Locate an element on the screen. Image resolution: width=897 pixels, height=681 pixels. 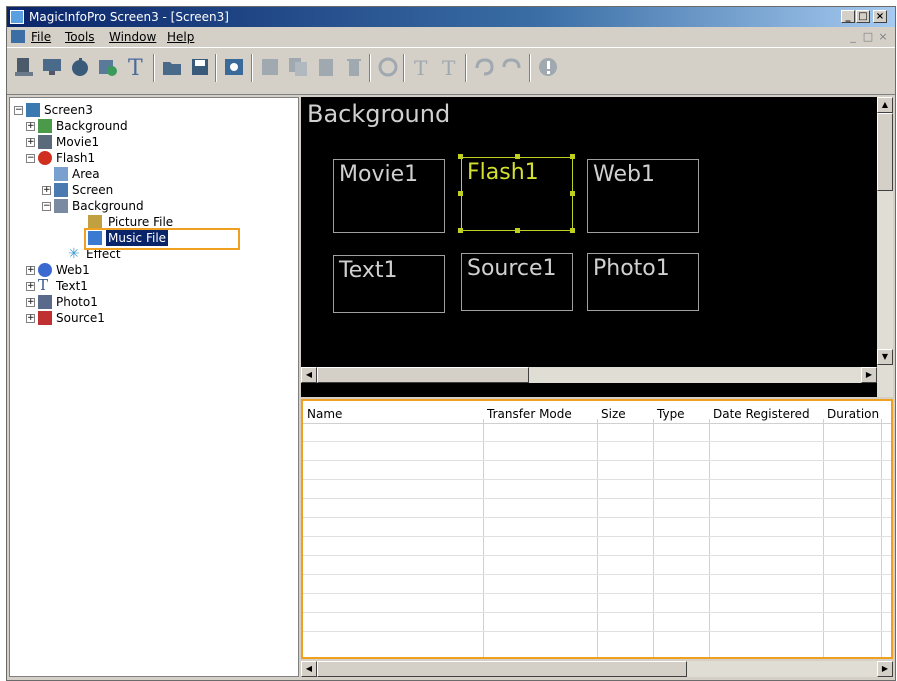
menu-window: Window is located at coordinates (132, 37).